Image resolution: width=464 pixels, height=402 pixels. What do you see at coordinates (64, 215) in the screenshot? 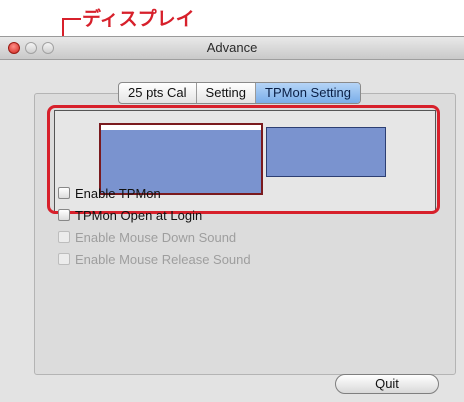
I see `open-at-login-checkbox` at bounding box center [64, 215].